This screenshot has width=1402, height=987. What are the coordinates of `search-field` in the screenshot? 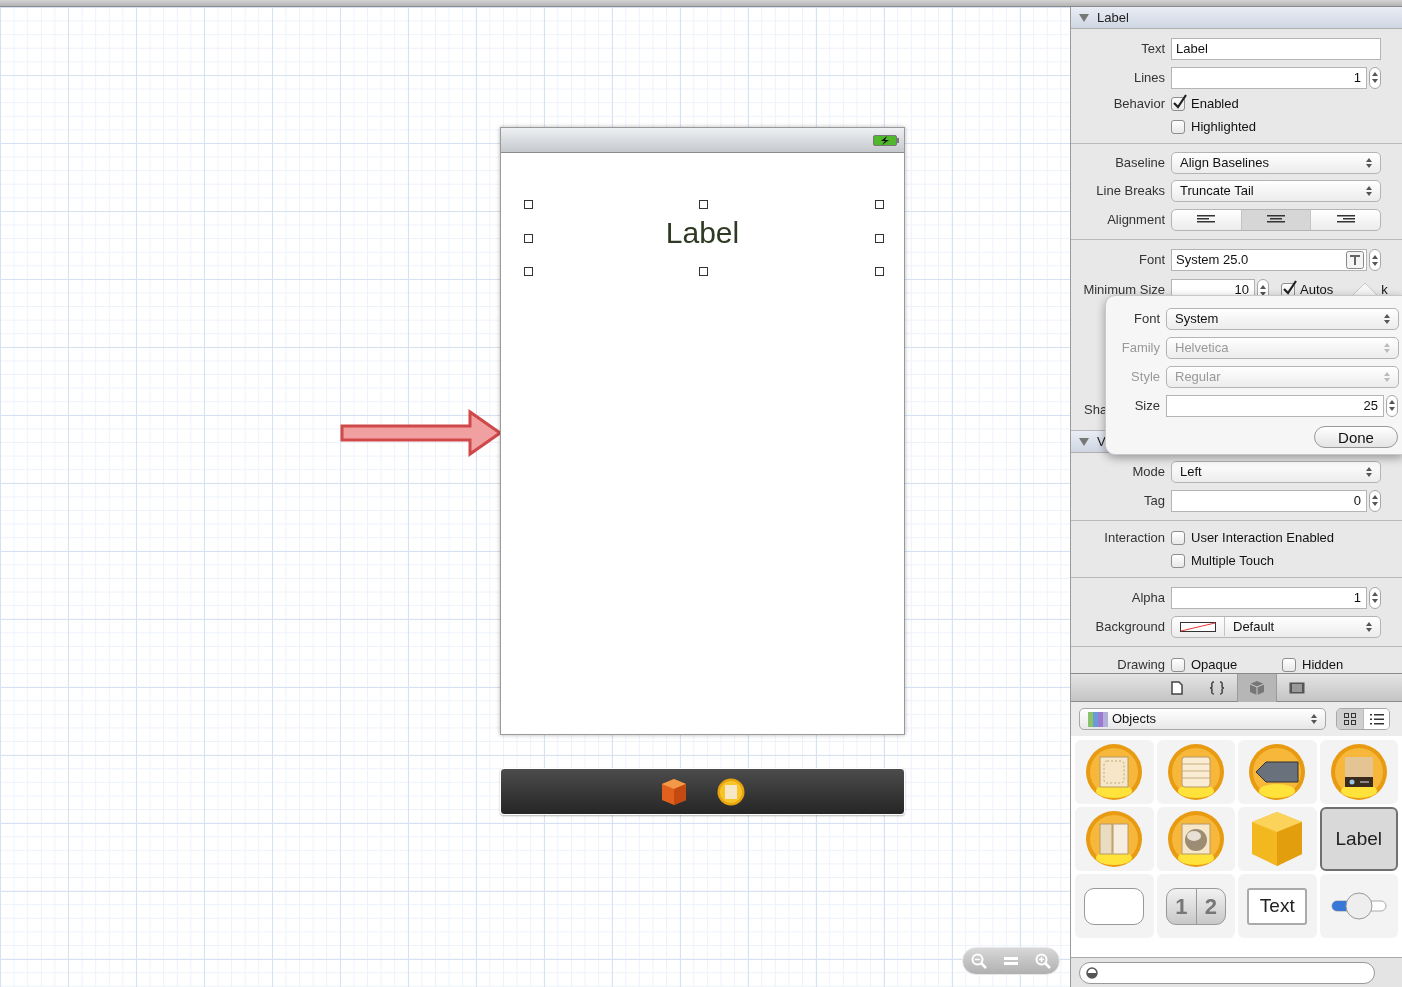 It's located at (1227, 972).